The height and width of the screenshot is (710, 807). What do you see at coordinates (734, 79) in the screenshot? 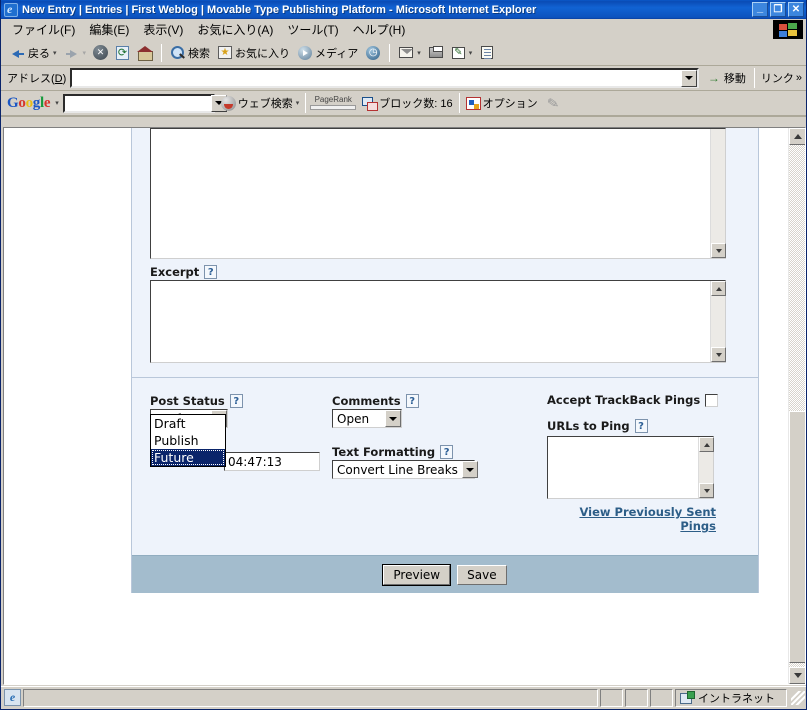
I see `go-label: 移動` at bounding box center [734, 79].